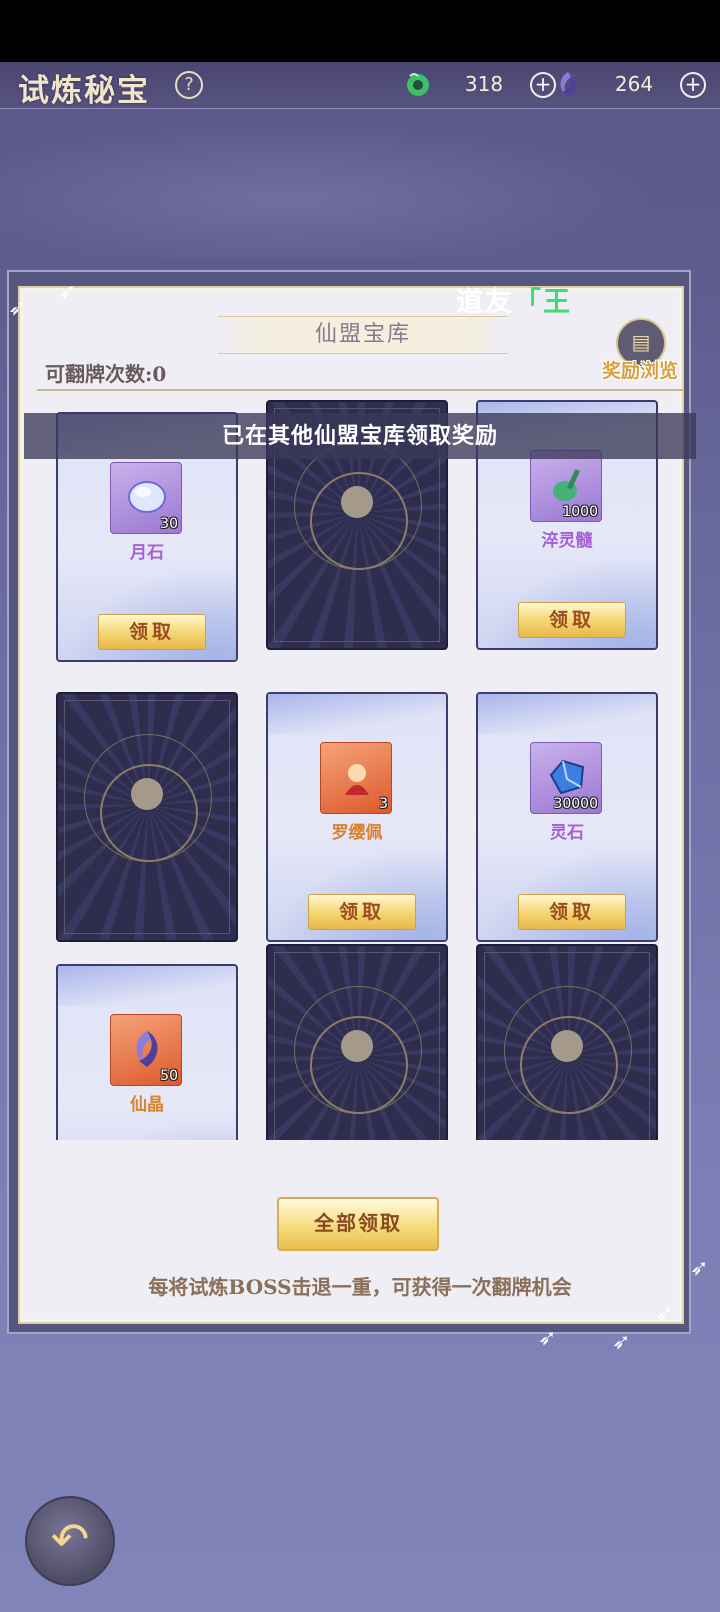 Image resolution: width=720 pixels, height=1612 pixels. I want to click on moonstone-icon: 30, so click(146, 498).